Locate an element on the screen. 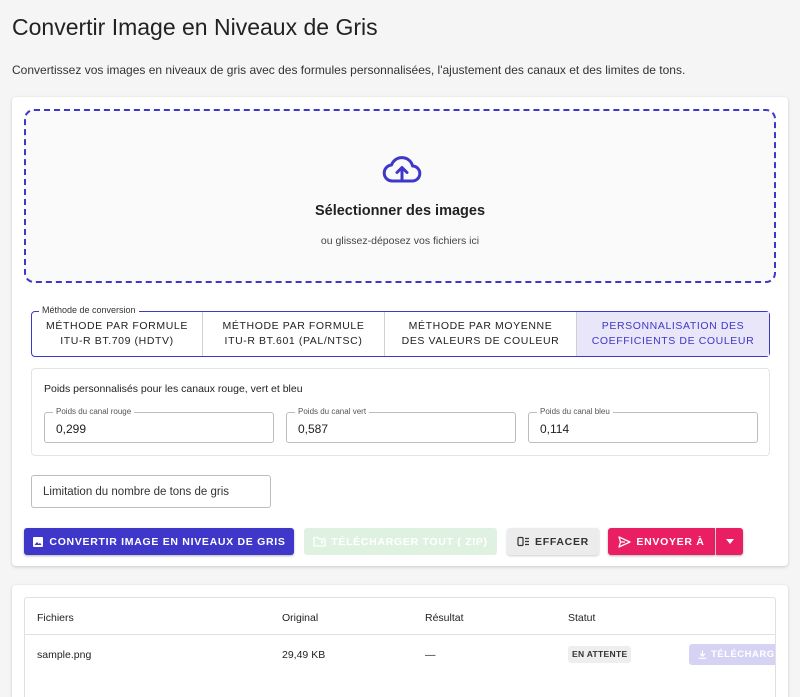  caret-down-icon is located at coordinates (729, 541).